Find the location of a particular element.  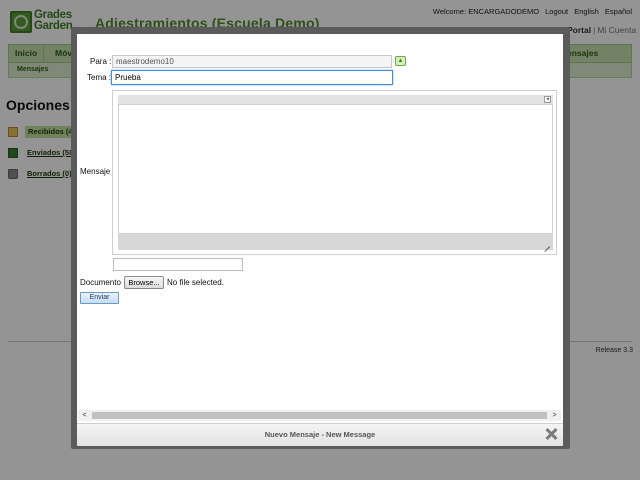

editor-statusbar is located at coordinates (335, 242).